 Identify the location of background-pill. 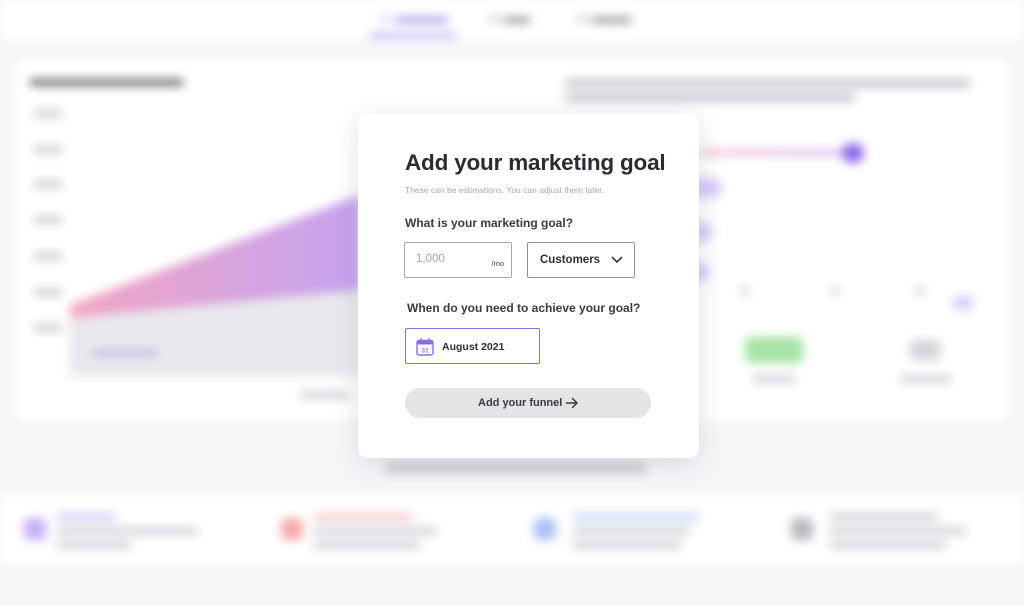
(963, 303).